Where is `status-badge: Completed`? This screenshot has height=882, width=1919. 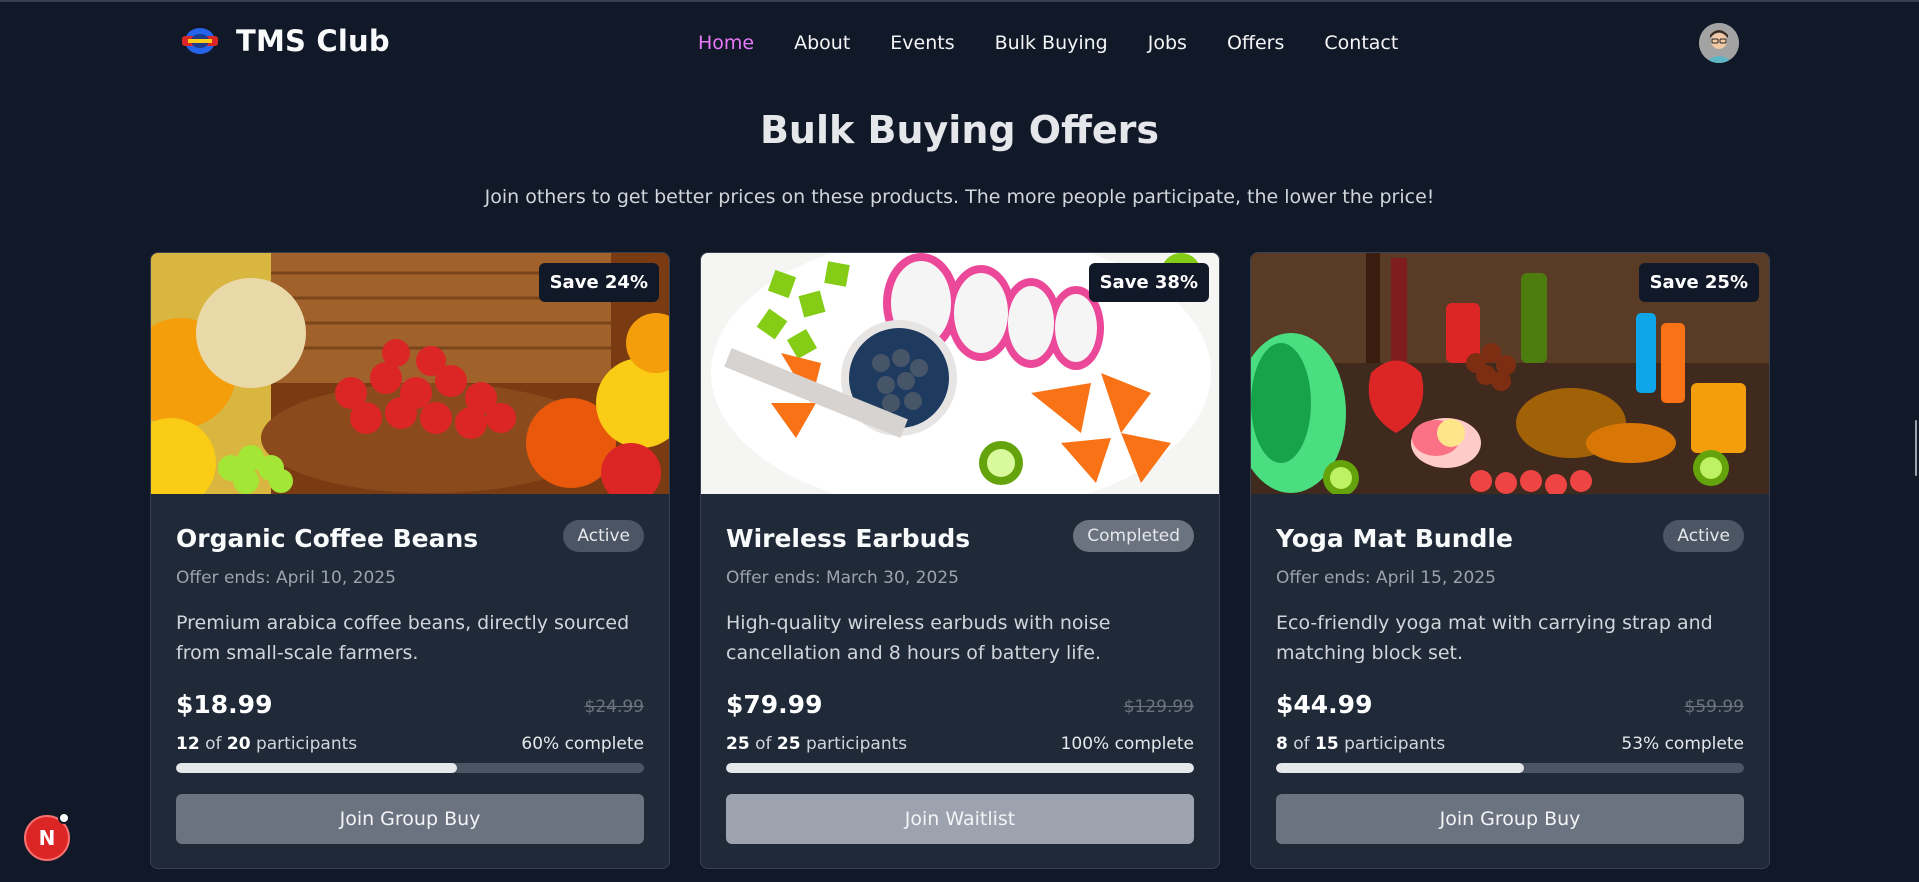
status-badge: Completed is located at coordinates (1133, 536).